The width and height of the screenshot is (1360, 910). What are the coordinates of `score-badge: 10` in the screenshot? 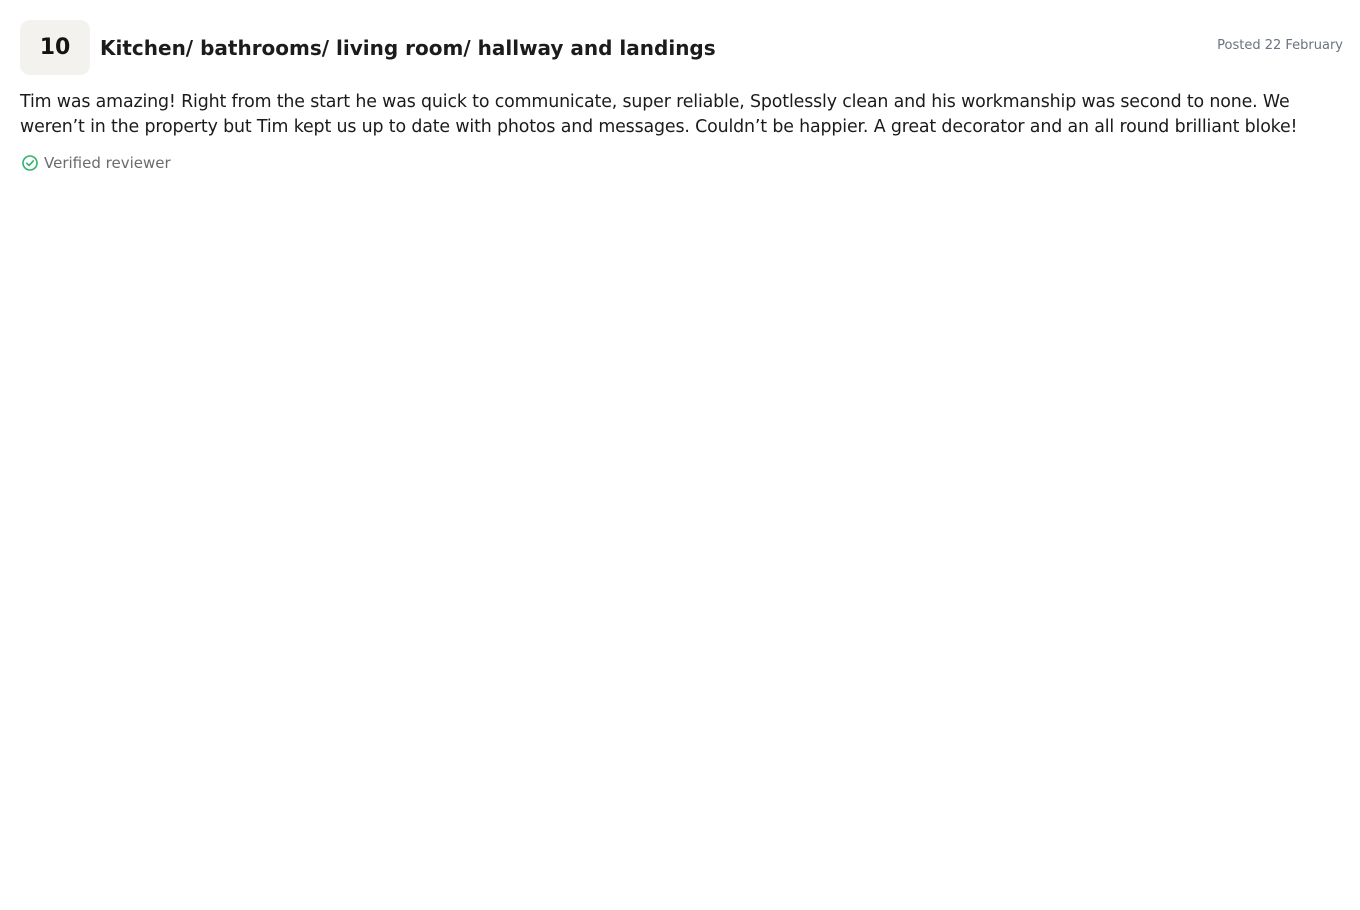 It's located at (55, 47).